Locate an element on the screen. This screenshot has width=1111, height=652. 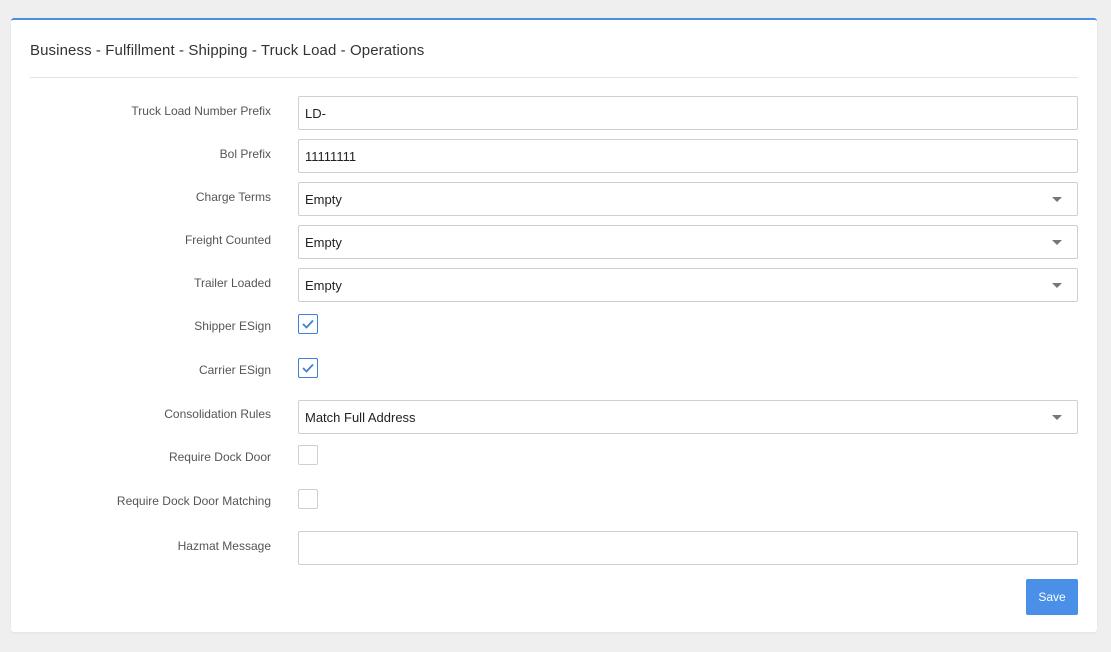
hazmat-message-input is located at coordinates (688, 548).